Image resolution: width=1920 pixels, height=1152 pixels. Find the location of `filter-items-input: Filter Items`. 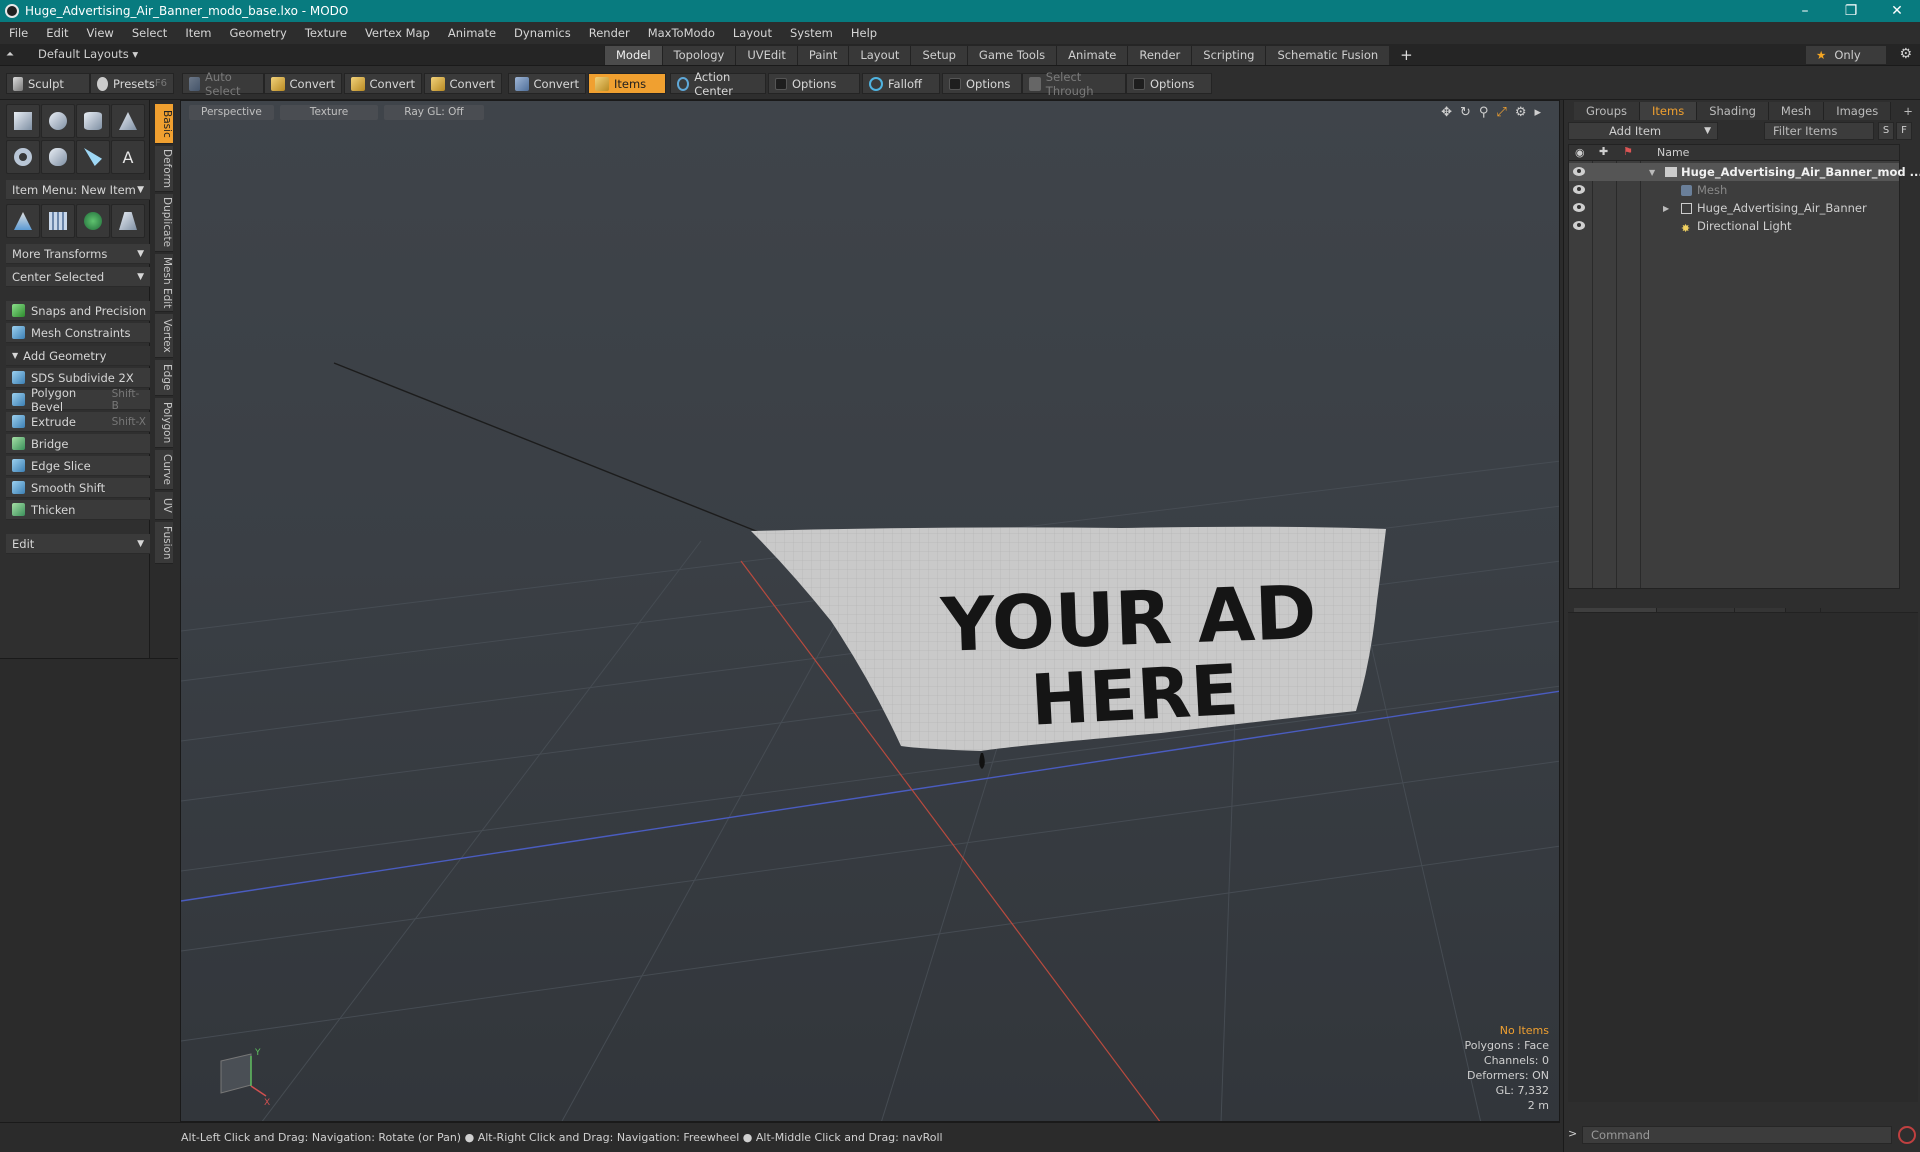

filter-items-input: Filter Items is located at coordinates (1819, 131).